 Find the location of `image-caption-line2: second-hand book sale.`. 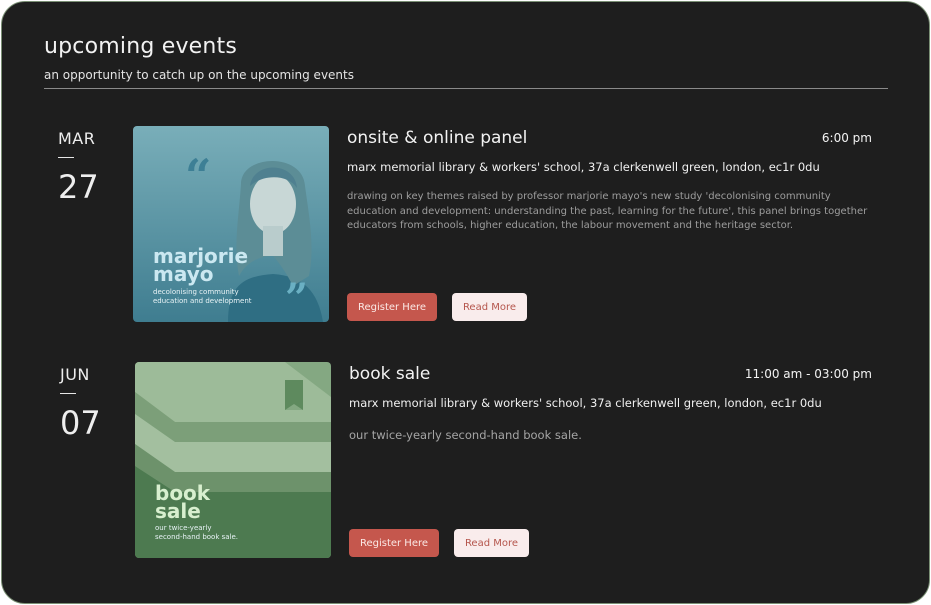

image-caption-line2: second-hand book sale. is located at coordinates (197, 537).